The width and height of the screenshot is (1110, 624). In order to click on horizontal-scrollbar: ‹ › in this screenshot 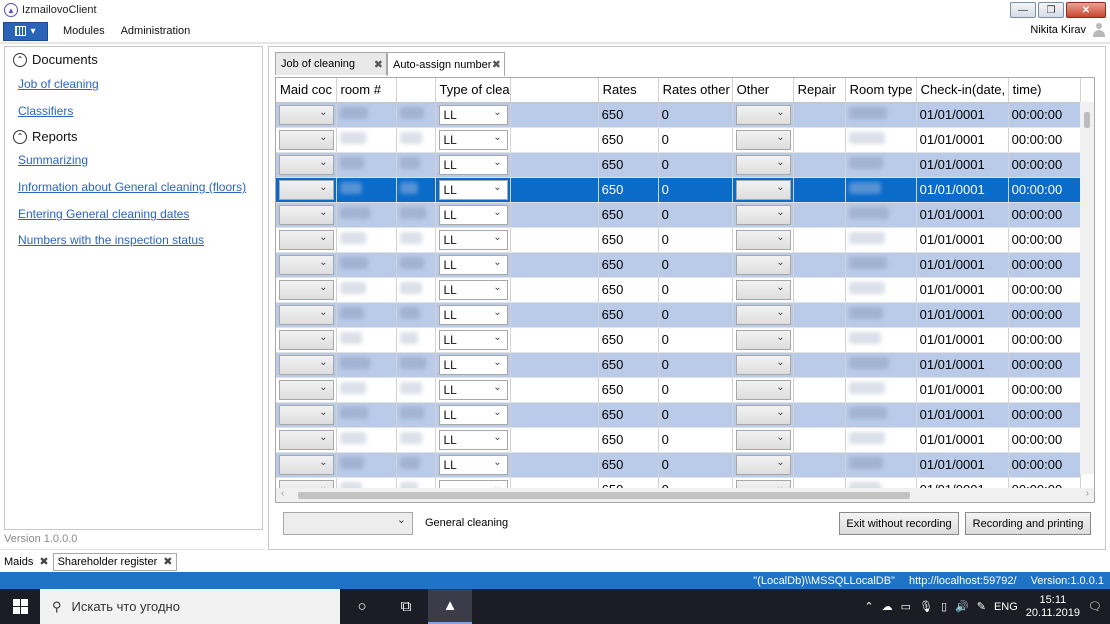, I will do `click(685, 495)`.